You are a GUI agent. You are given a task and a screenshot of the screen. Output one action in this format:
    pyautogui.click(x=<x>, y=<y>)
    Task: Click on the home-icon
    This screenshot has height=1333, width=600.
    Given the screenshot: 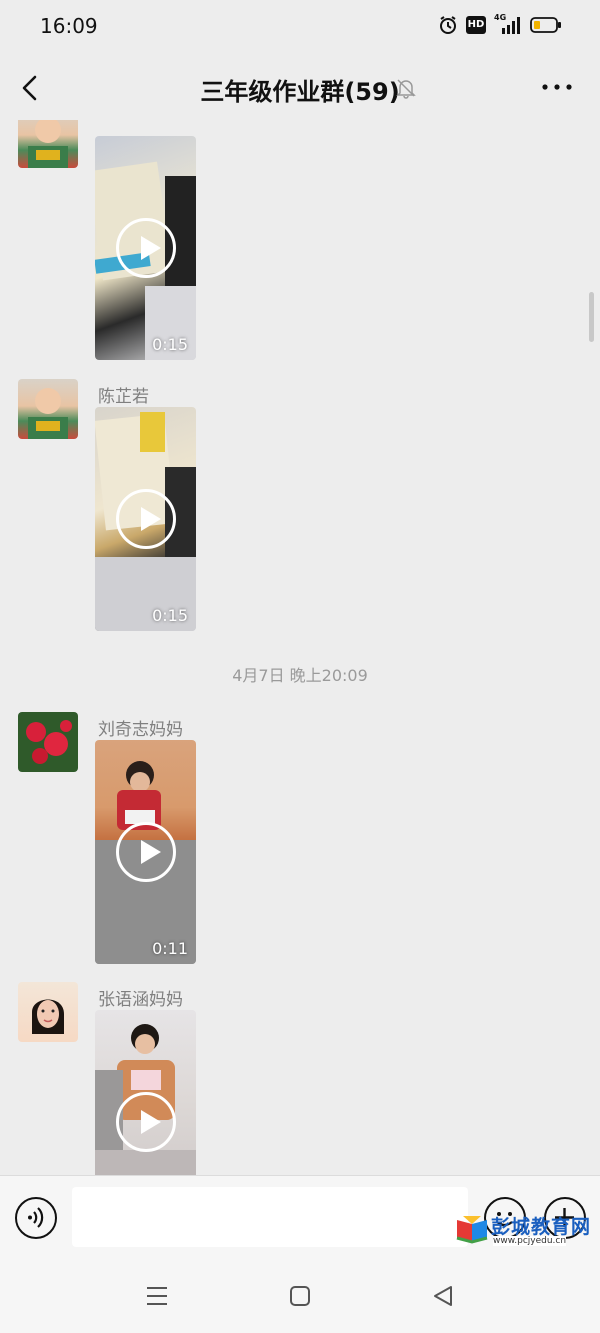 What is the action you would take?
    pyautogui.click(x=300, y=1296)
    